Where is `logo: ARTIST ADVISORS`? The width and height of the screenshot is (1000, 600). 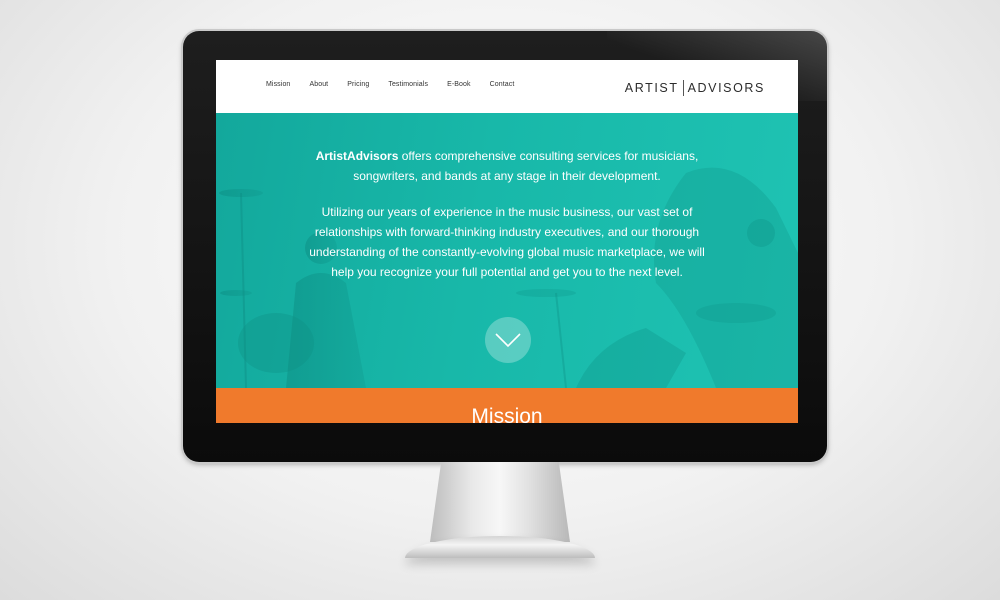 logo: ARTIST ADVISORS is located at coordinates (695, 88).